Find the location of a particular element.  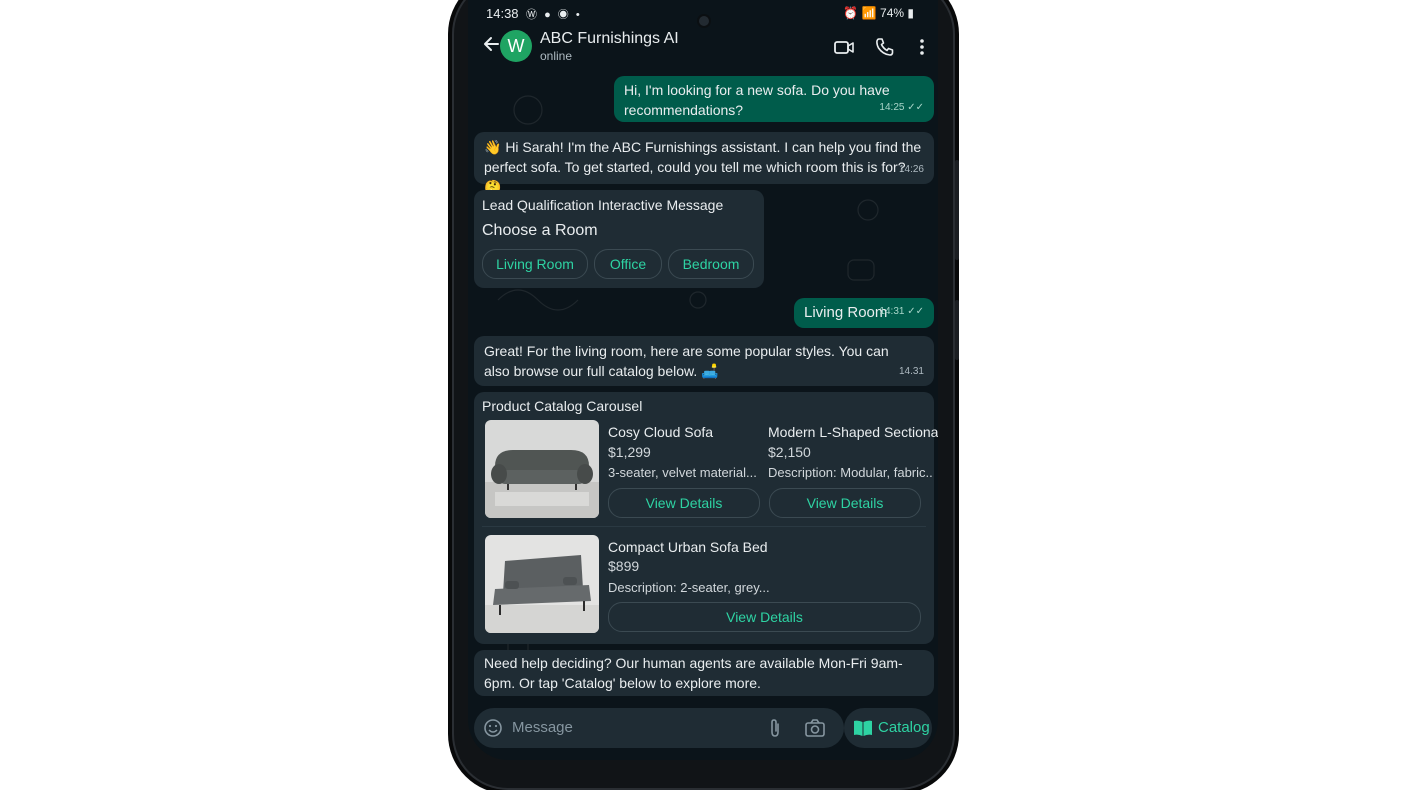

emoji-icon is located at coordinates (493, 728).